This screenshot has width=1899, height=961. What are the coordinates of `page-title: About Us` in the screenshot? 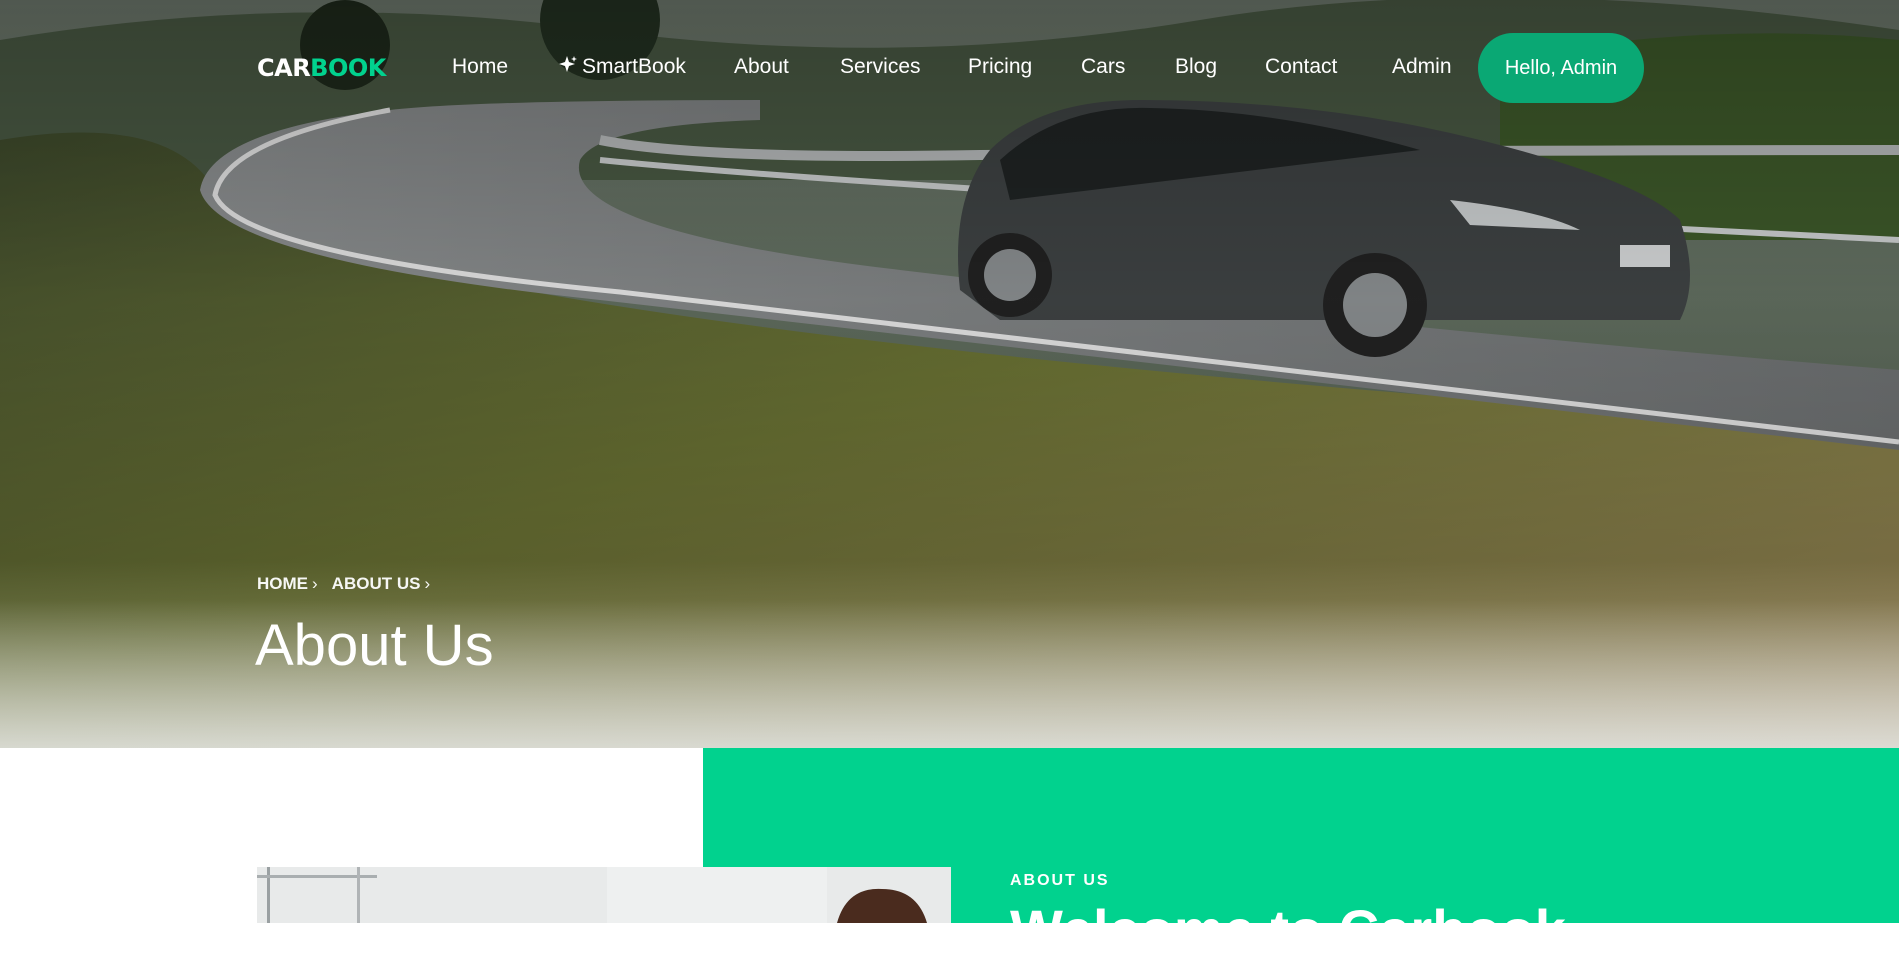 It's located at (374, 645).